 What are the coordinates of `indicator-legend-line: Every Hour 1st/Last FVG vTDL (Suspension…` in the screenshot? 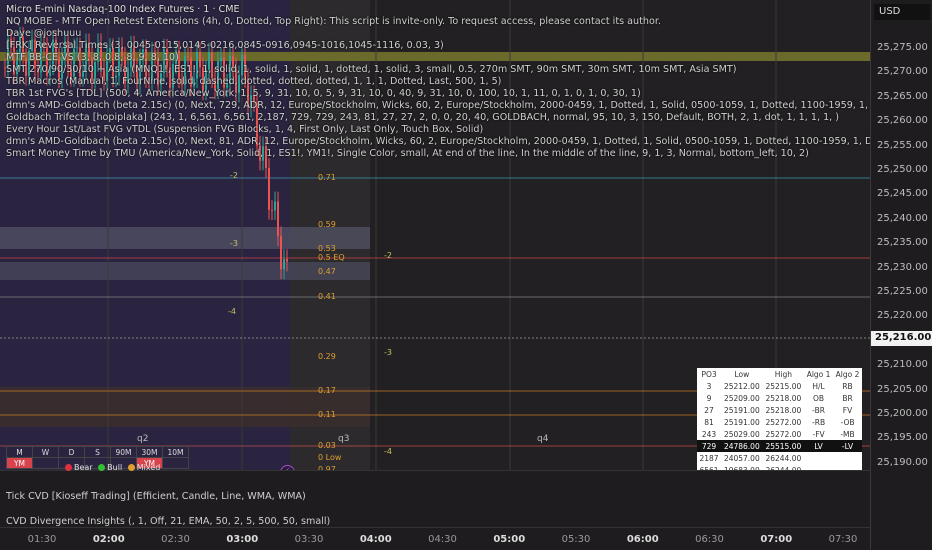 It's located at (438, 130).